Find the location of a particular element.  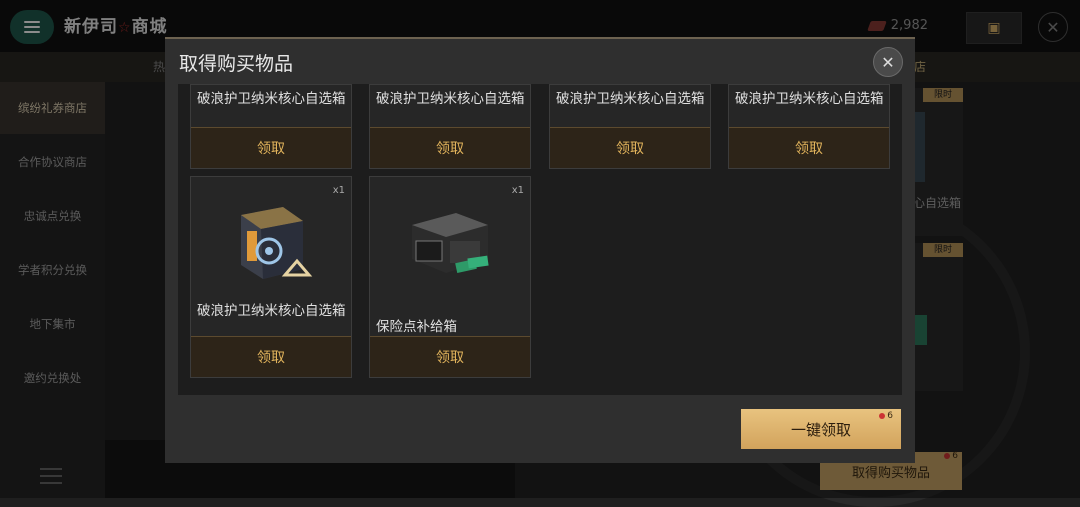

item-card: x1 保险点补给箱 领取 is located at coordinates (450, 277).